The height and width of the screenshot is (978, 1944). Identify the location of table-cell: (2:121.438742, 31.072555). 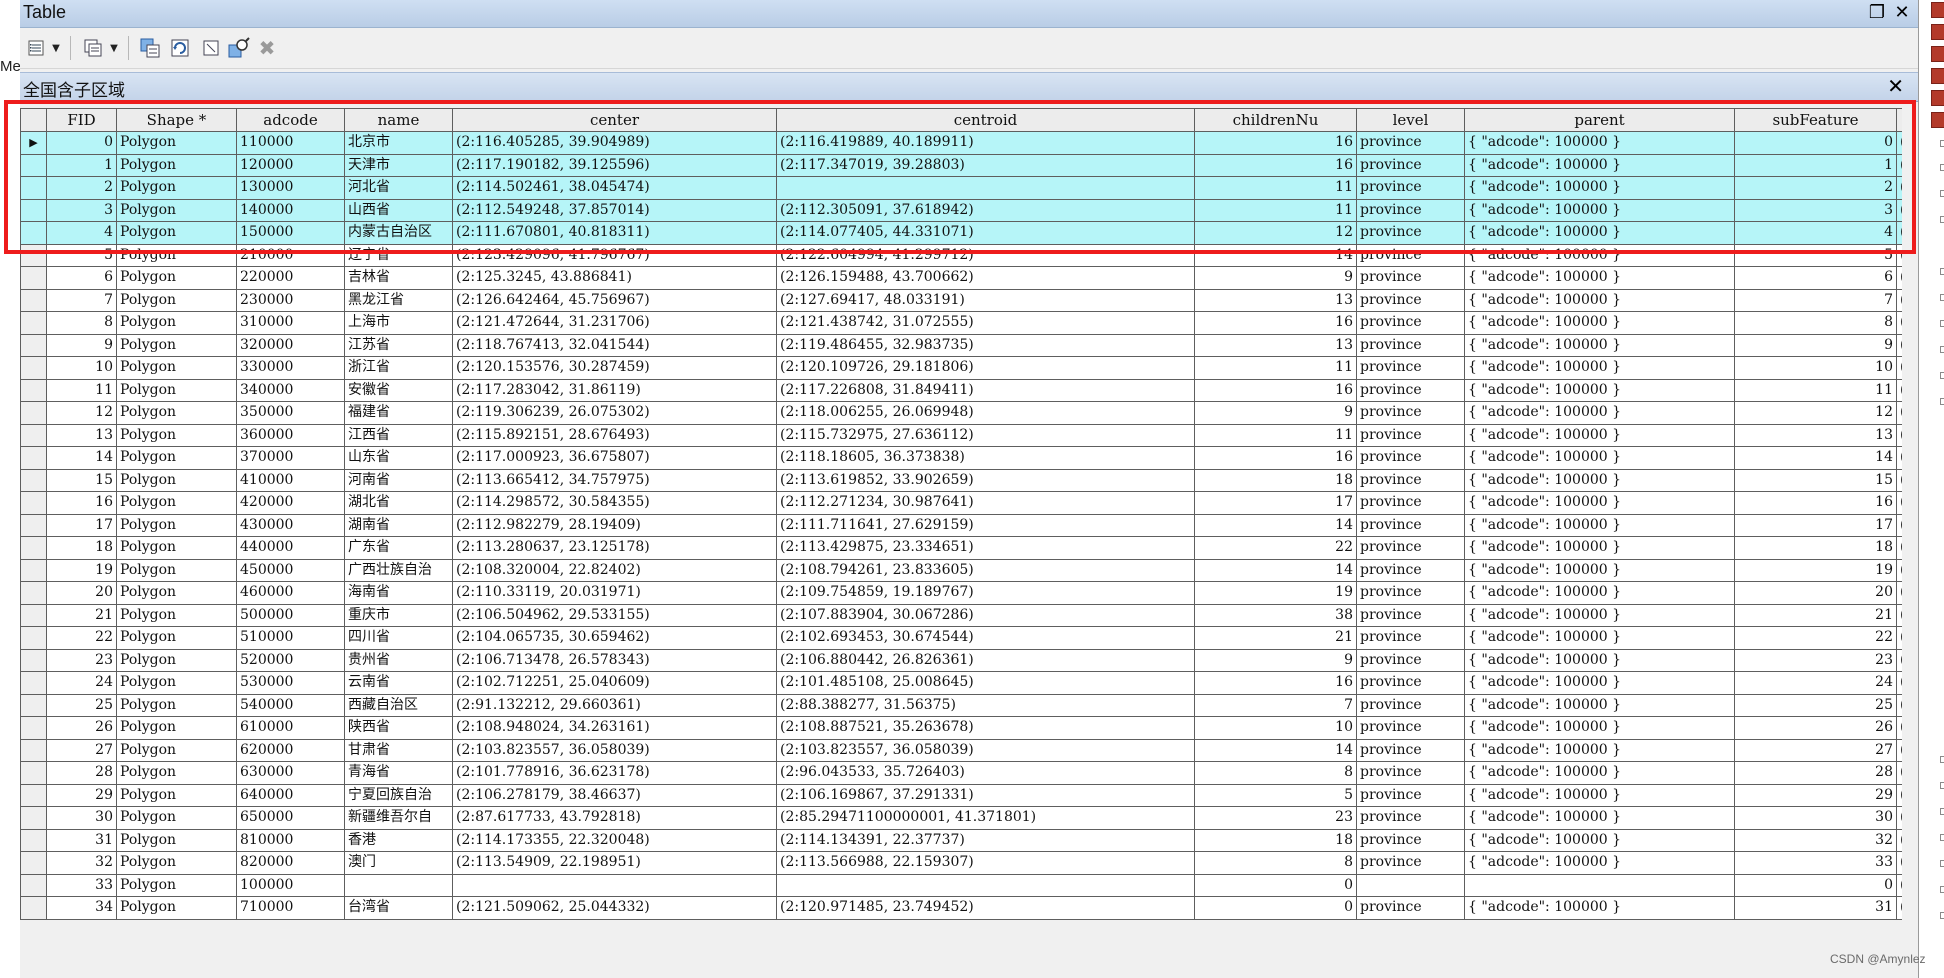
(985, 323).